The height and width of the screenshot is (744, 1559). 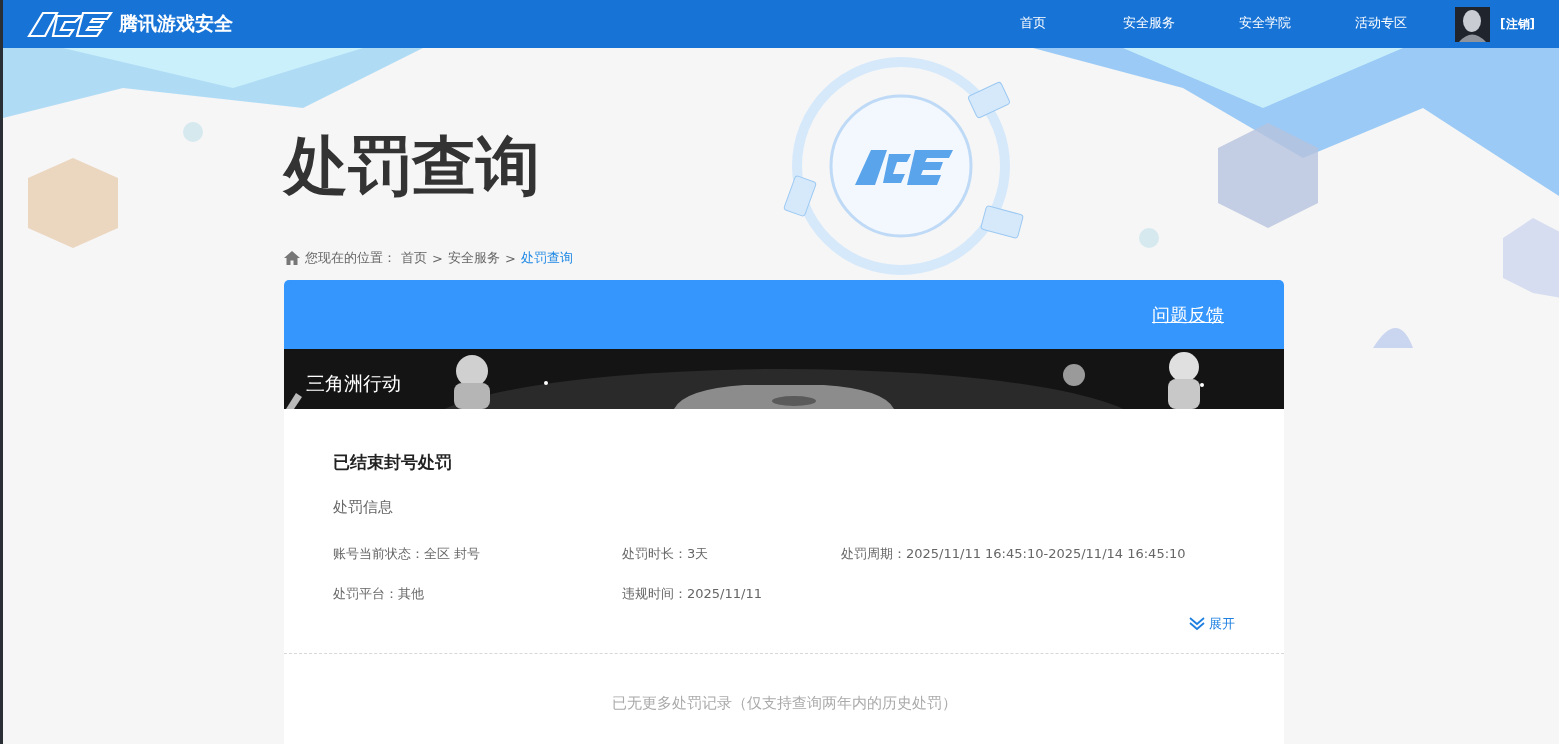 I want to click on logout-link: [注销], so click(x=1517, y=24).